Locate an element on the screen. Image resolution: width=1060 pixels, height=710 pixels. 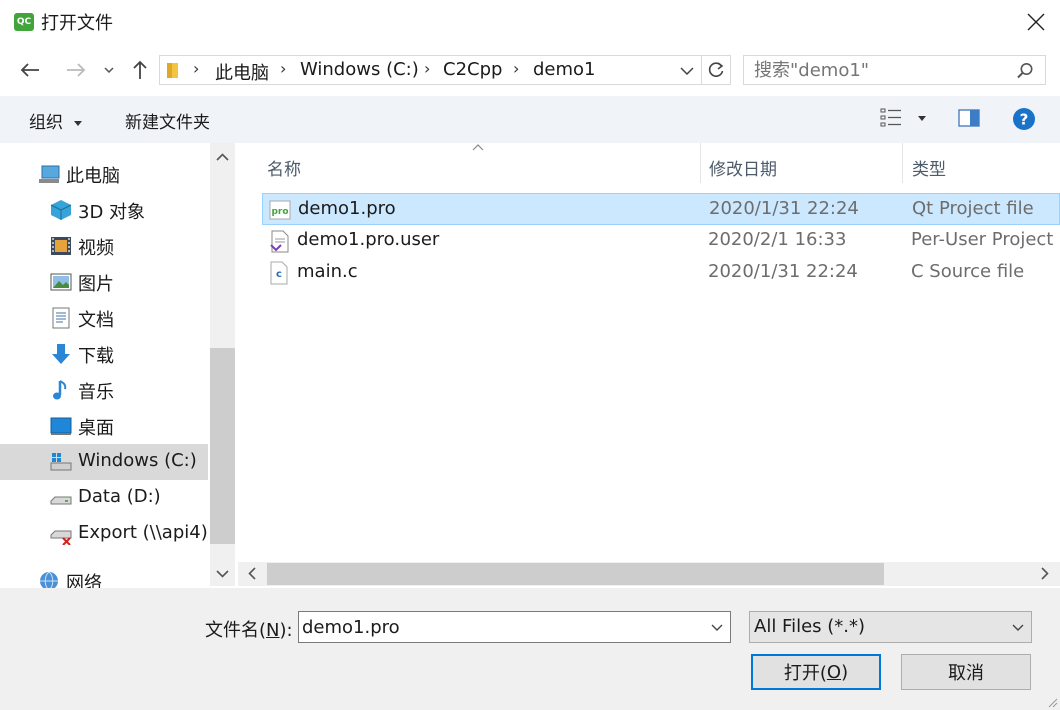
sidebar-item-3d-objects: 3D 对象 is located at coordinates (104, 210).